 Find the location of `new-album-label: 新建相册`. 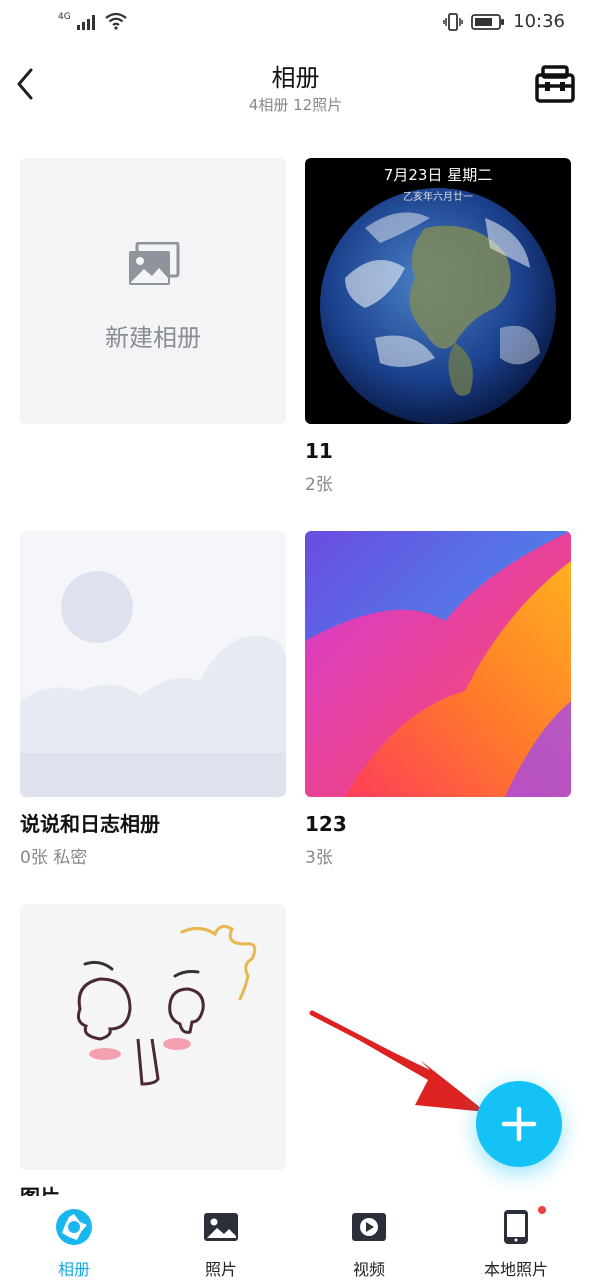

new-album-label: 新建相册 is located at coordinates (153, 338).